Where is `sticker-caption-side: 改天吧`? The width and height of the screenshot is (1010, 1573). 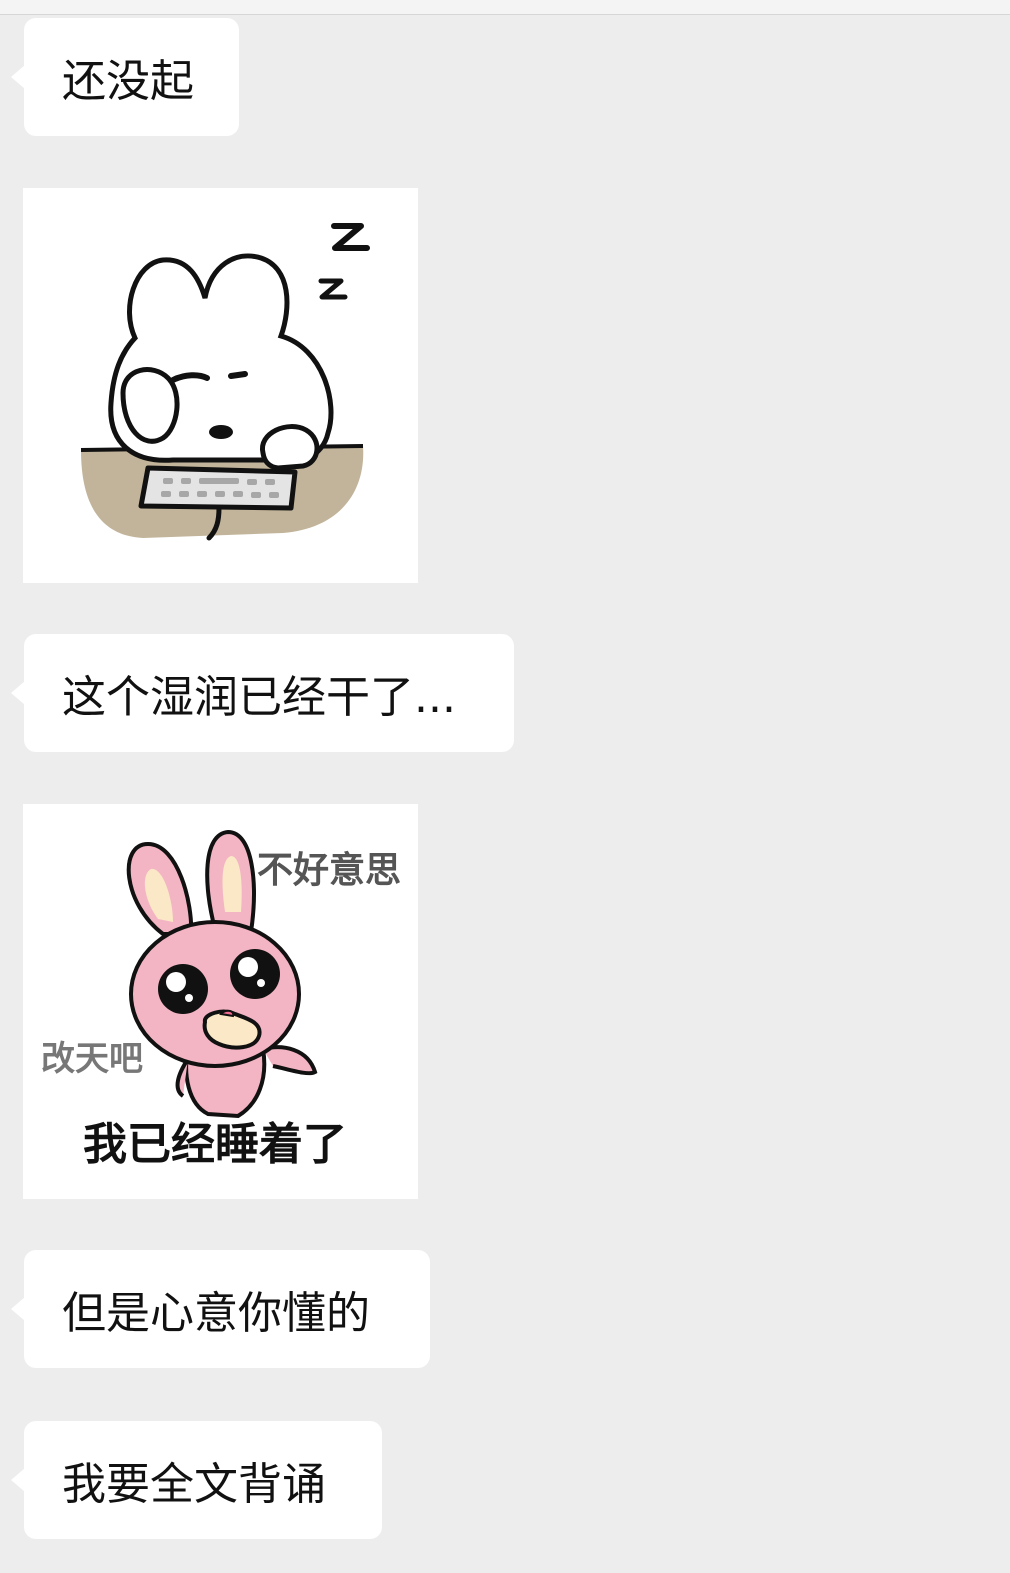 sticker-caption-side: 改天吧 is located at coordinates (92, 1059).